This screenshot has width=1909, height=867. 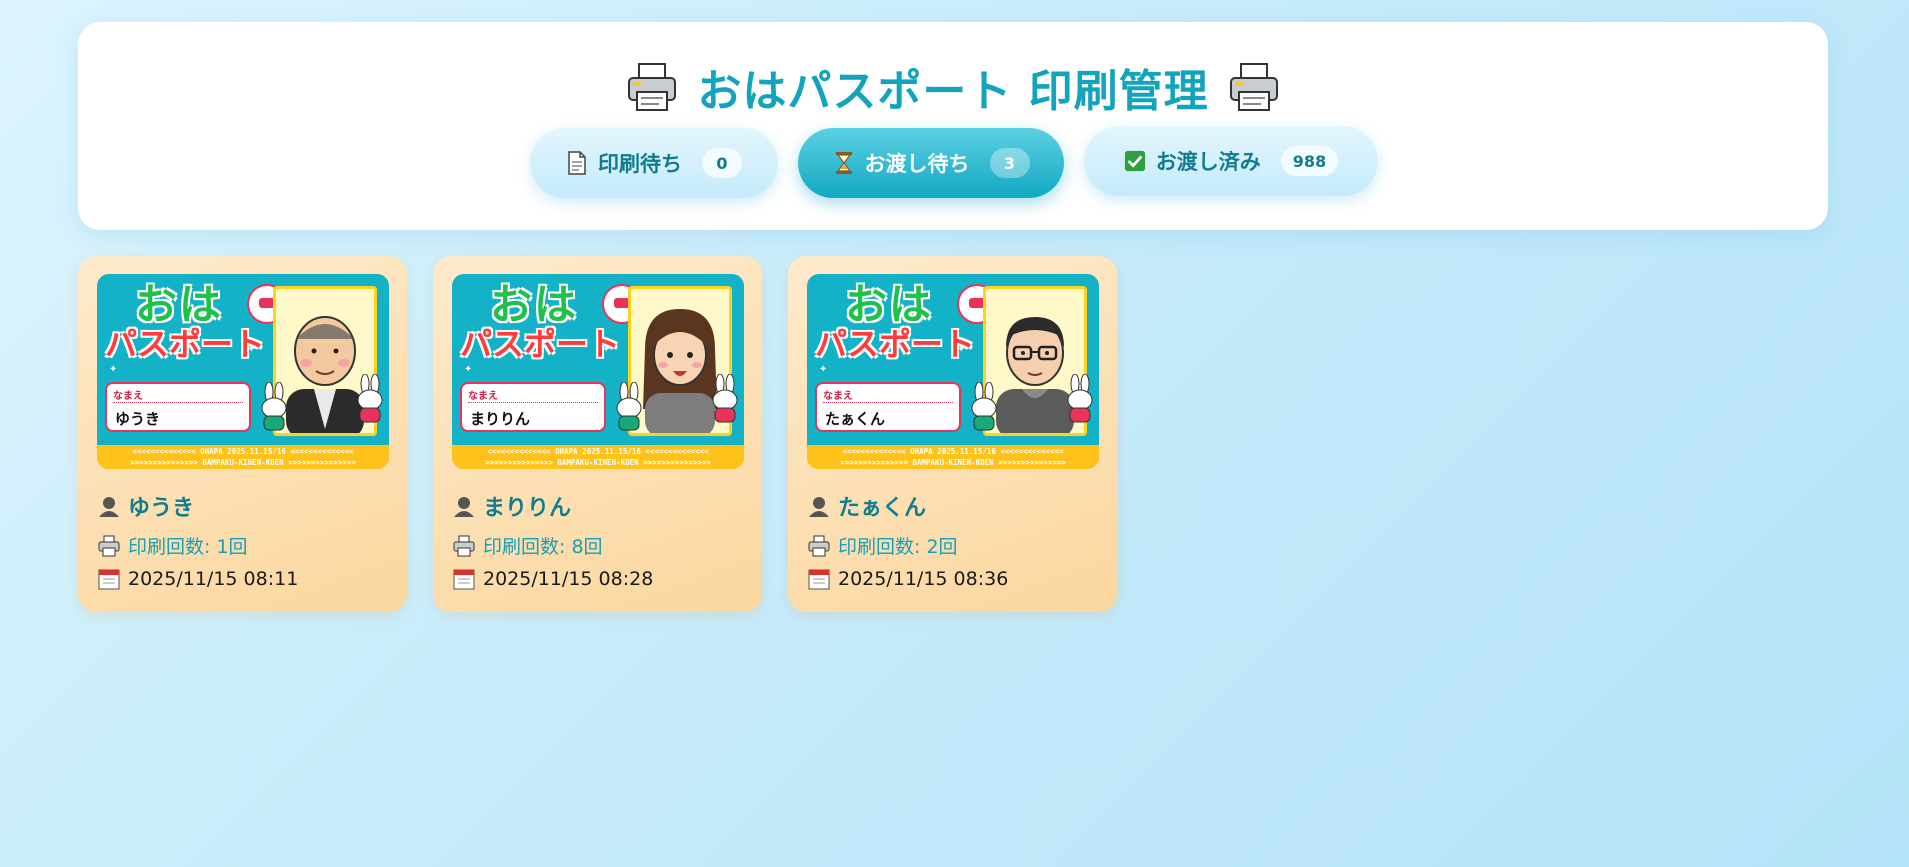 I want to click on count-badge: 3, so click(x=1009, y=163).